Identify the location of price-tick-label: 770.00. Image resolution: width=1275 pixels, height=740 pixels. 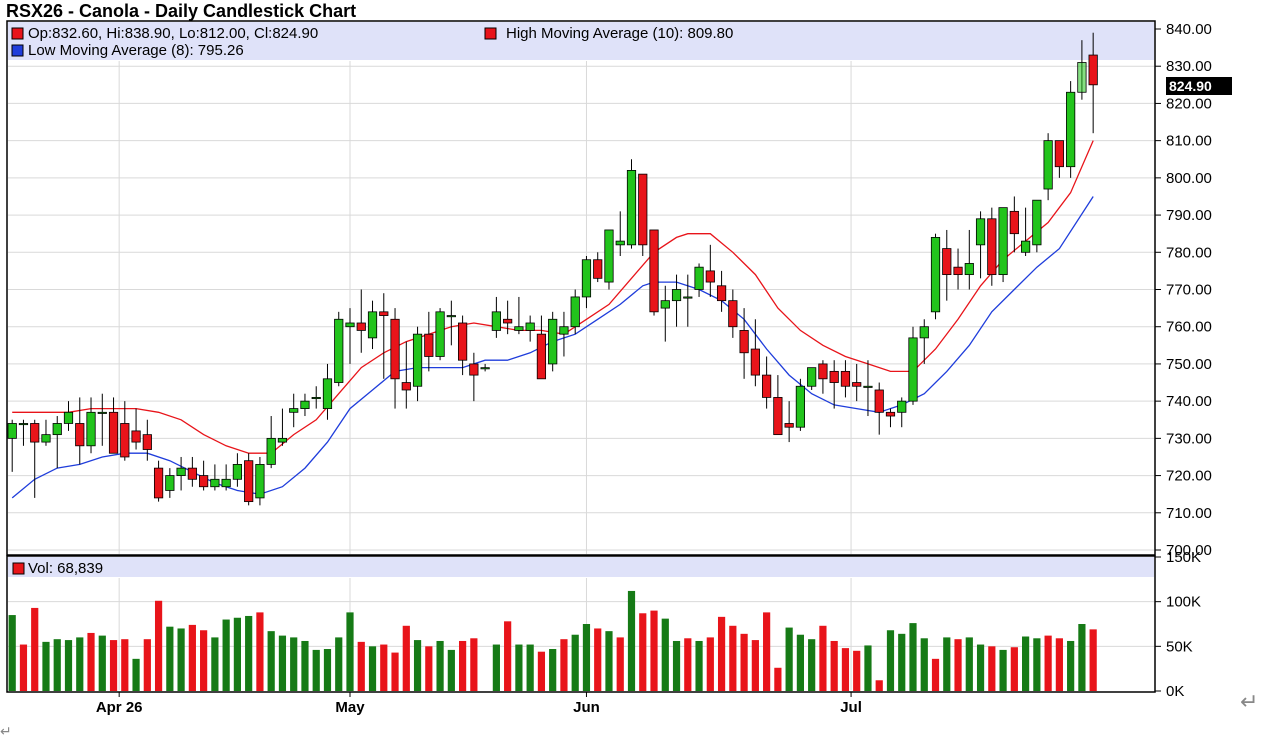
(1189, 290).